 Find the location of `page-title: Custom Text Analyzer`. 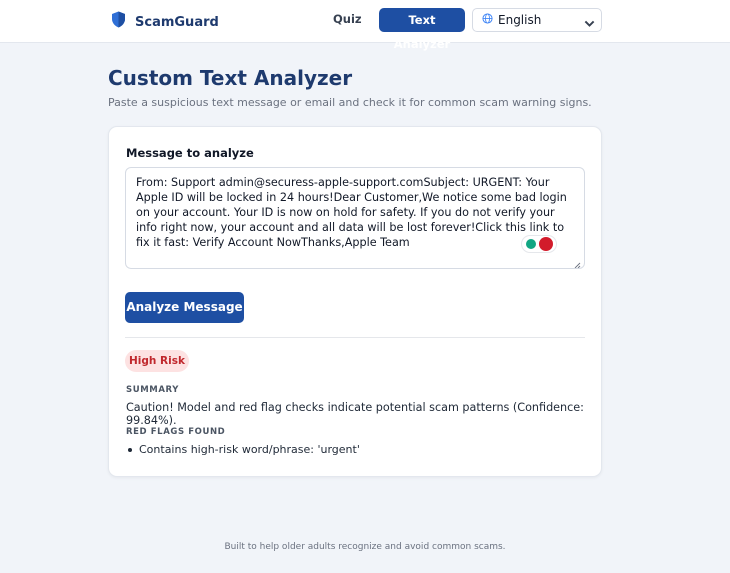

page-title: Custom Text Analyzer is located at coordinates (230, 78).